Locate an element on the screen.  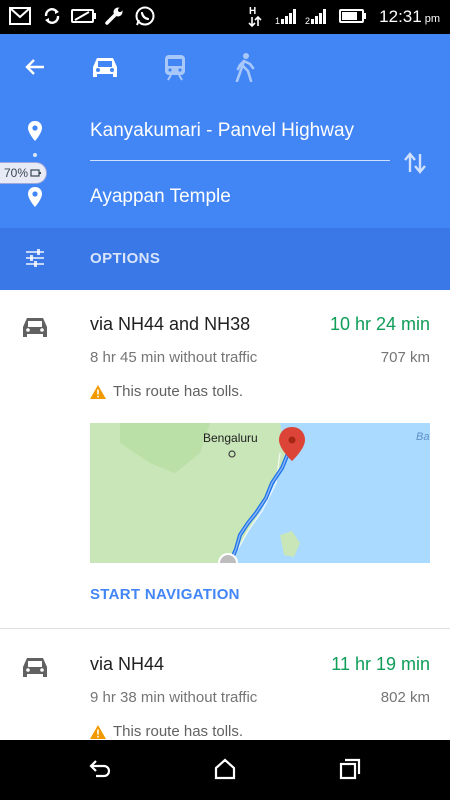
options-bar: OPTIONS is located at coordinates (225, 259).